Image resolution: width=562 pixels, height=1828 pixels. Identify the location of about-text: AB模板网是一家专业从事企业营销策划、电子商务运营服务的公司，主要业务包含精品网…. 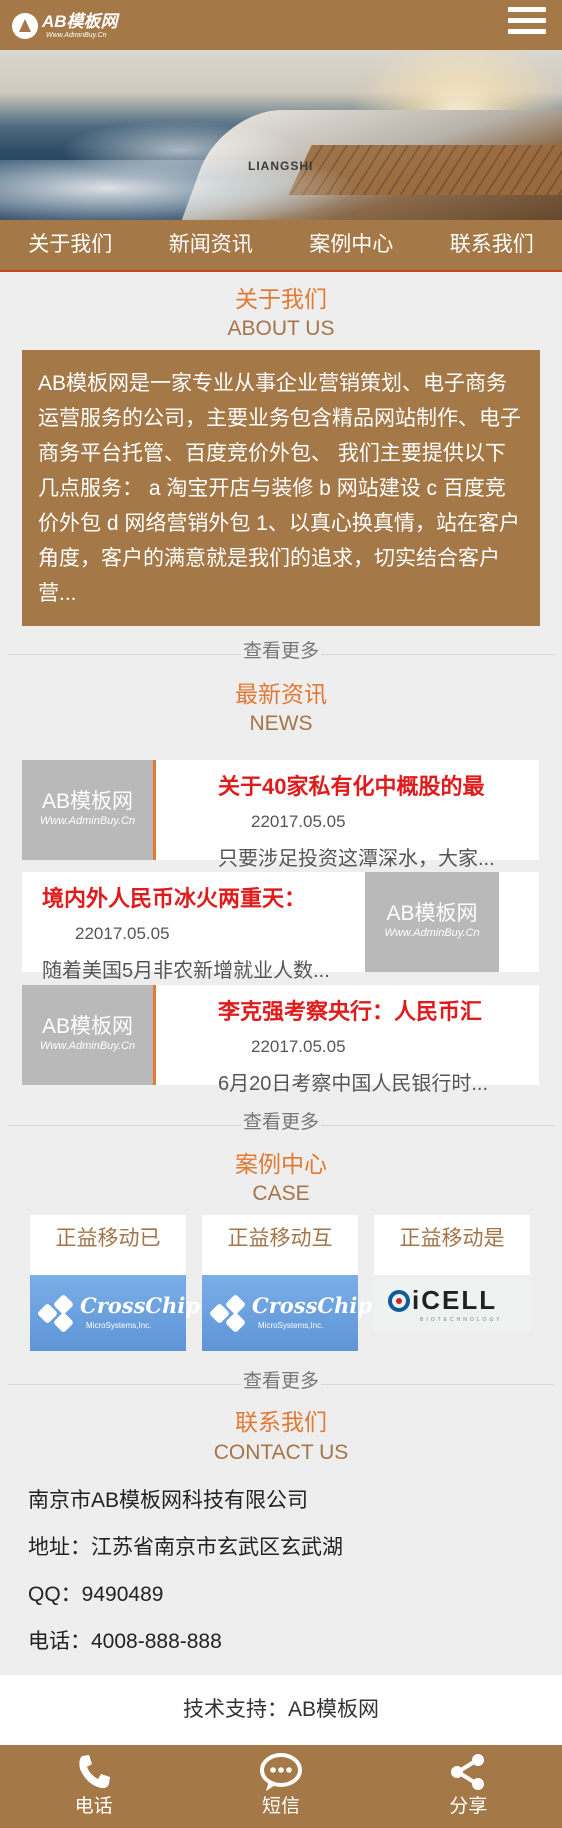
(281, 488).